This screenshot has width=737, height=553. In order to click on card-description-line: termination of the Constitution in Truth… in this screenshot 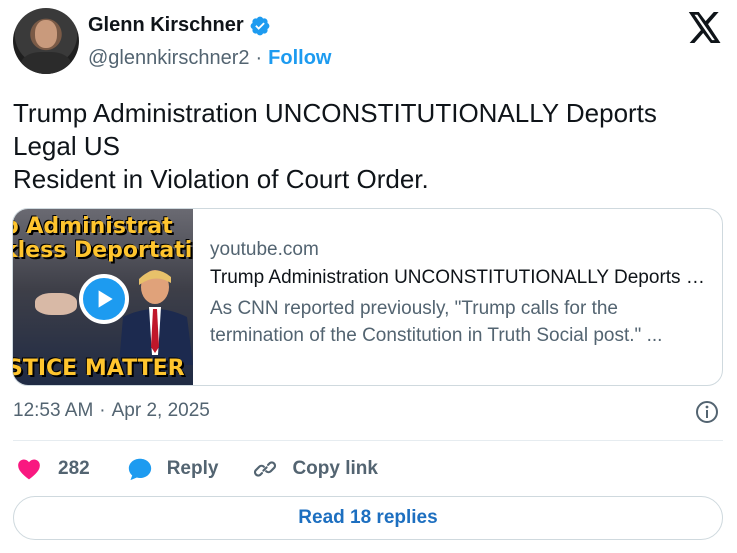, I will do `click(436, 335)`.